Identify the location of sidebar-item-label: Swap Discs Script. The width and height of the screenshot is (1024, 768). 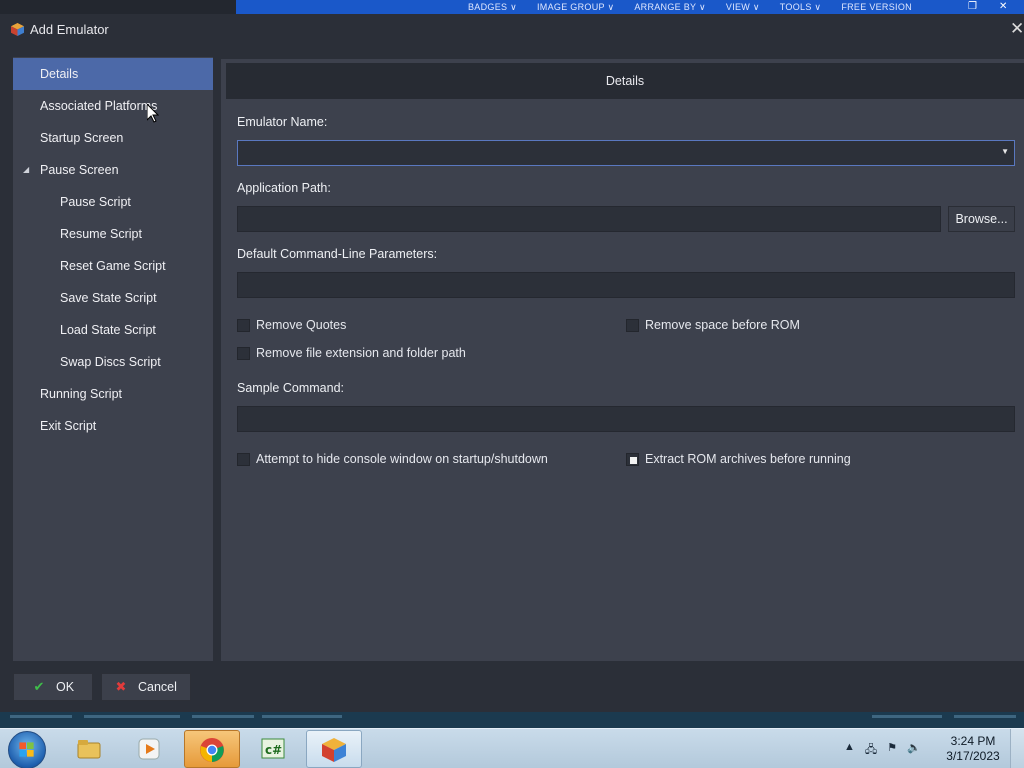
(110, 362).